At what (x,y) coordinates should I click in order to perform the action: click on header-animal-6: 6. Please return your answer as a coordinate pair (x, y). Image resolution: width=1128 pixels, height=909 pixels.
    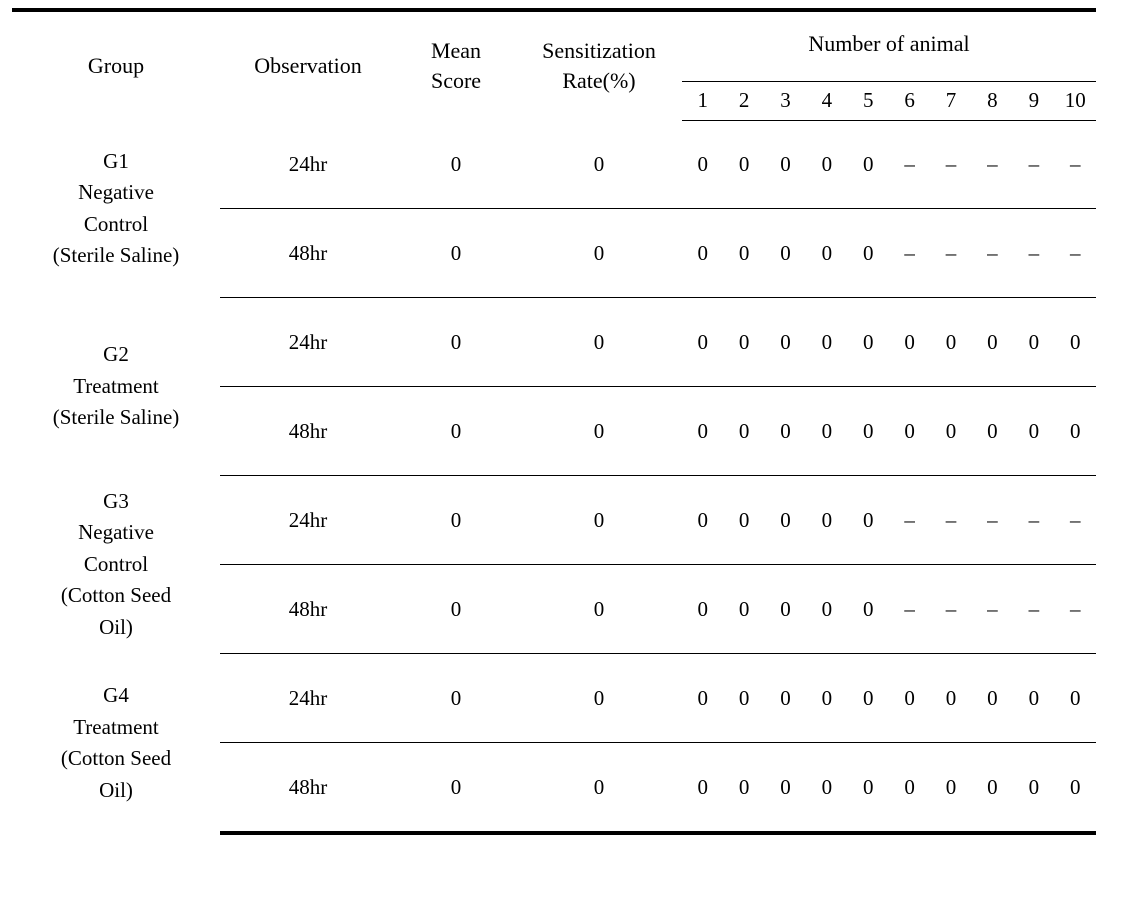
    Looking at the image, I should click on (909, 101).